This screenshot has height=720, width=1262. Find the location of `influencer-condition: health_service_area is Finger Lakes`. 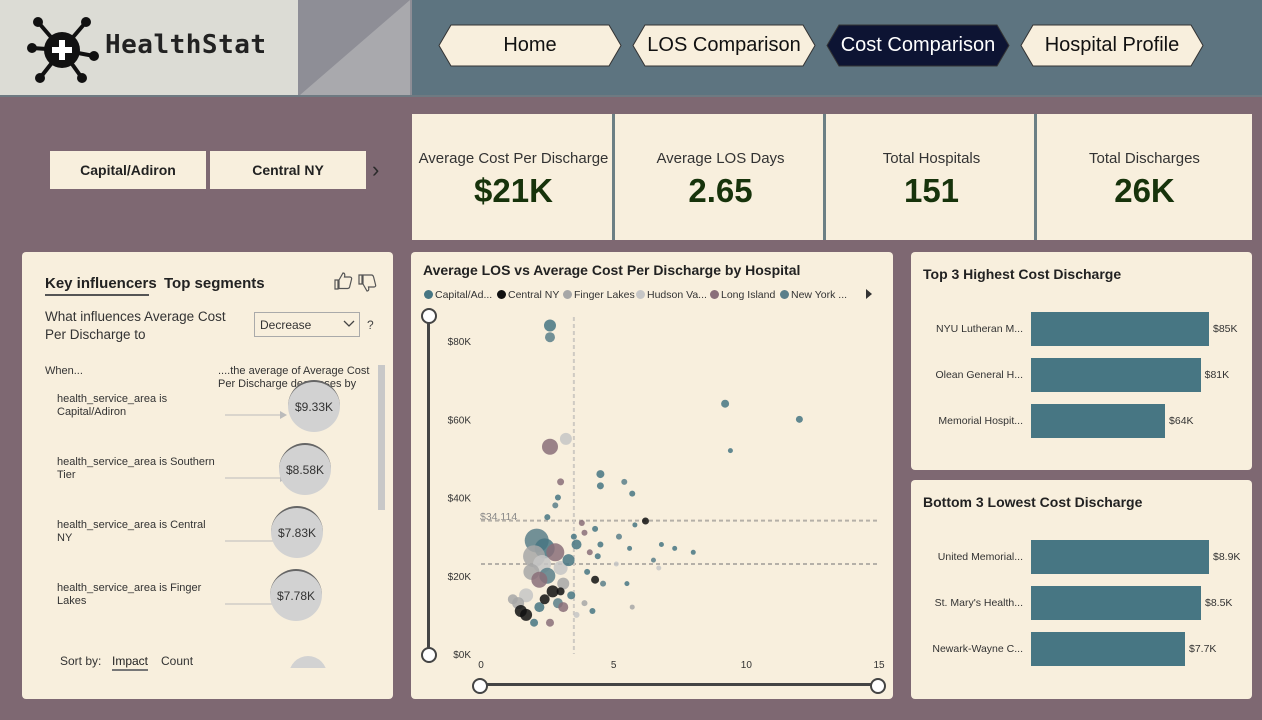

influencer-condition: health_service_area is Finger Lakes is located at coordinates (137, 595).